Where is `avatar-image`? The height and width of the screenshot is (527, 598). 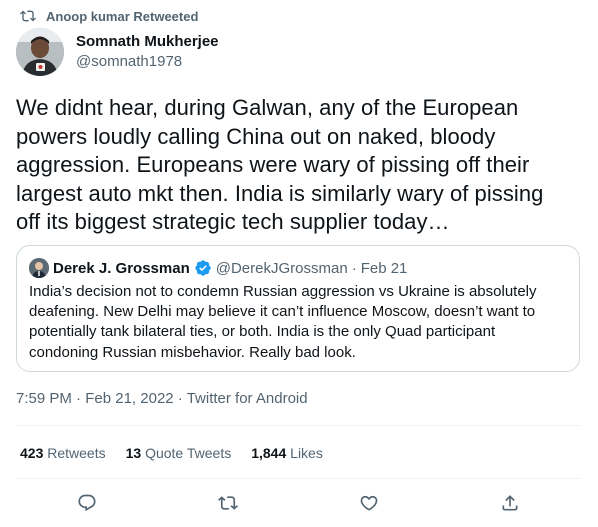 avatar-image is located at coordinates (40, 52).